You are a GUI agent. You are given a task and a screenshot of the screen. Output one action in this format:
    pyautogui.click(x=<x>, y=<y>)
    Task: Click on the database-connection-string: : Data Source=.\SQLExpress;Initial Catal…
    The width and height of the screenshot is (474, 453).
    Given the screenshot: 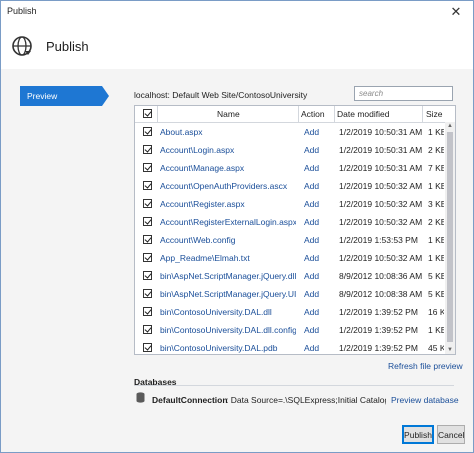 What is the action you would take?
    pyautogui.click(x=306, y=400)
    